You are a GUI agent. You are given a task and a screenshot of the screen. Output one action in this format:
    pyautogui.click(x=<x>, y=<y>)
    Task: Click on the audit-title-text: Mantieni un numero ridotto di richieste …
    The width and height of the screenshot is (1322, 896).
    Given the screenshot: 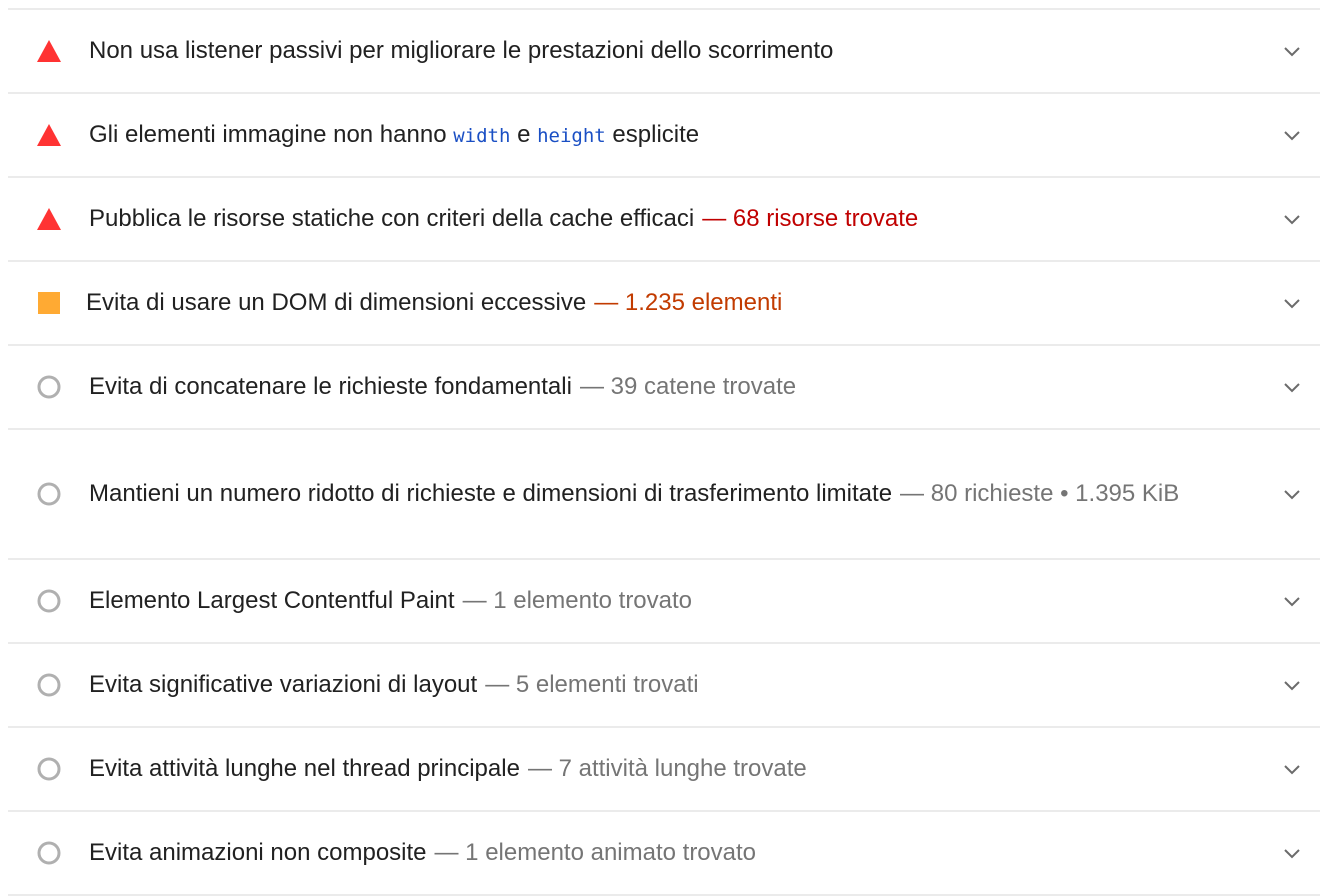 What is the action you would take?
    pyautogui.click(x=491, y=493)
    